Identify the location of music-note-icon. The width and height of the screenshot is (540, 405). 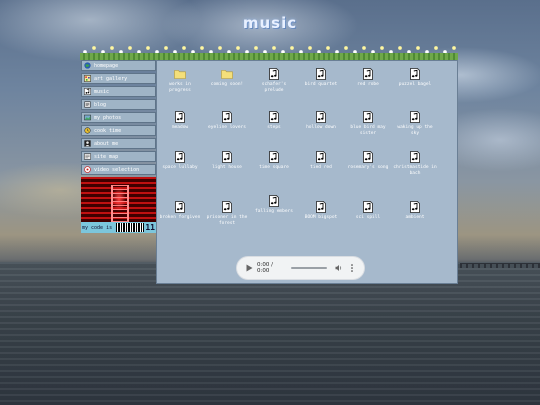
(87, 91).